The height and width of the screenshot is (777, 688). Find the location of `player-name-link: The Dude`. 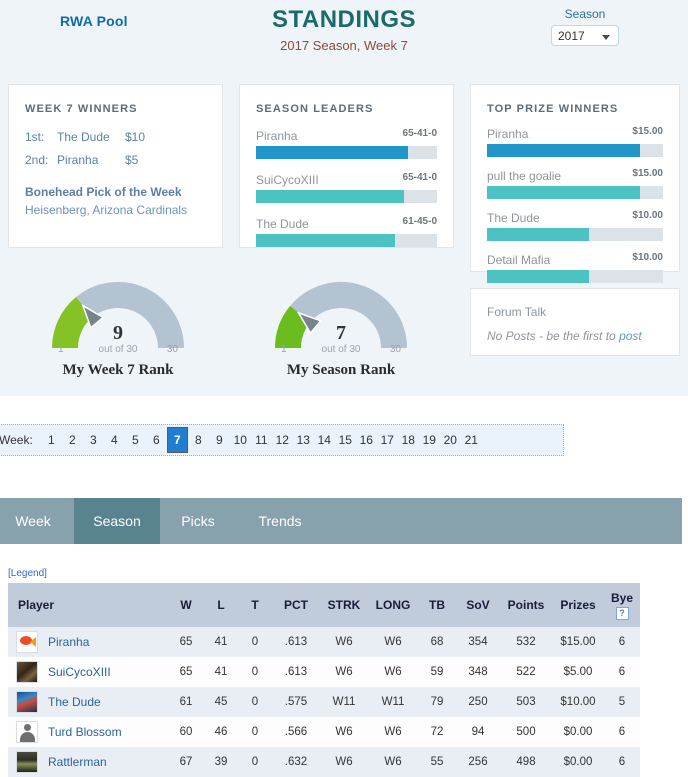

player-name-link: The Dude is located at coordinates (74, 702).